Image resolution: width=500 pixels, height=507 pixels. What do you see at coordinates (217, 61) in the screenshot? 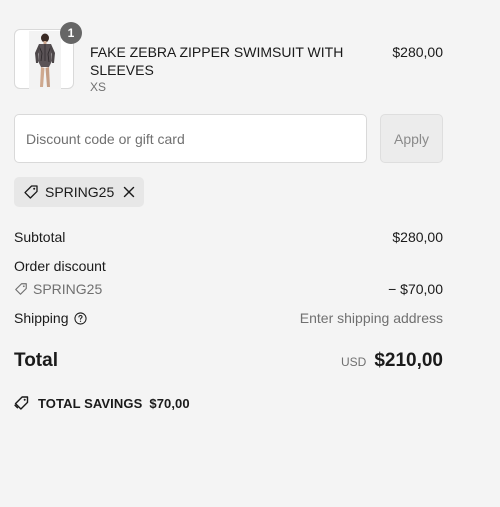
I see `item-name: FAKE ZEBRA ZIPPER SWIMSUIT WITH SLEEVES` at bounding box center [217, 61].